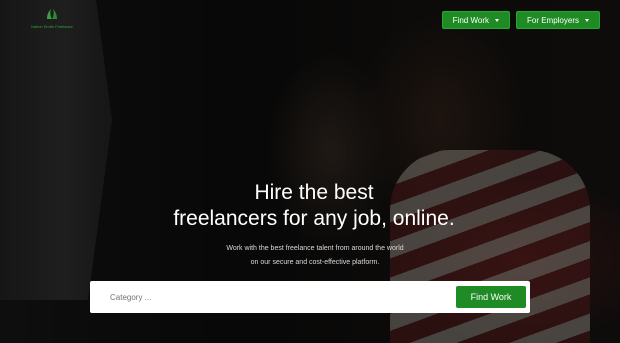 This screenshot has height=343, width=620. I want to click on search-bar: Find Work, so click(310, 297).